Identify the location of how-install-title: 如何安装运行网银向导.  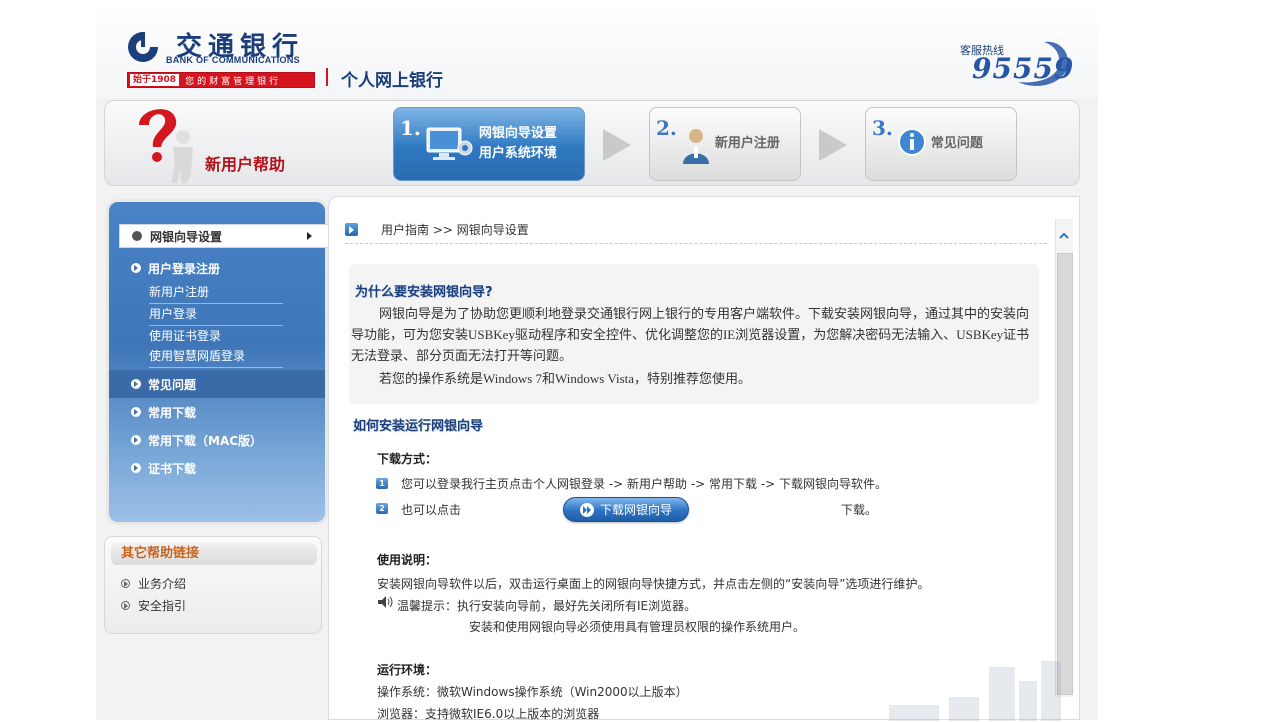
(418, 426).